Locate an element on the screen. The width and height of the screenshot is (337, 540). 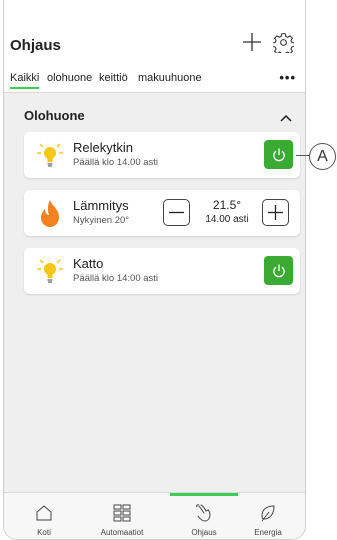
leaf-icon is located at coordinates (268, 513).